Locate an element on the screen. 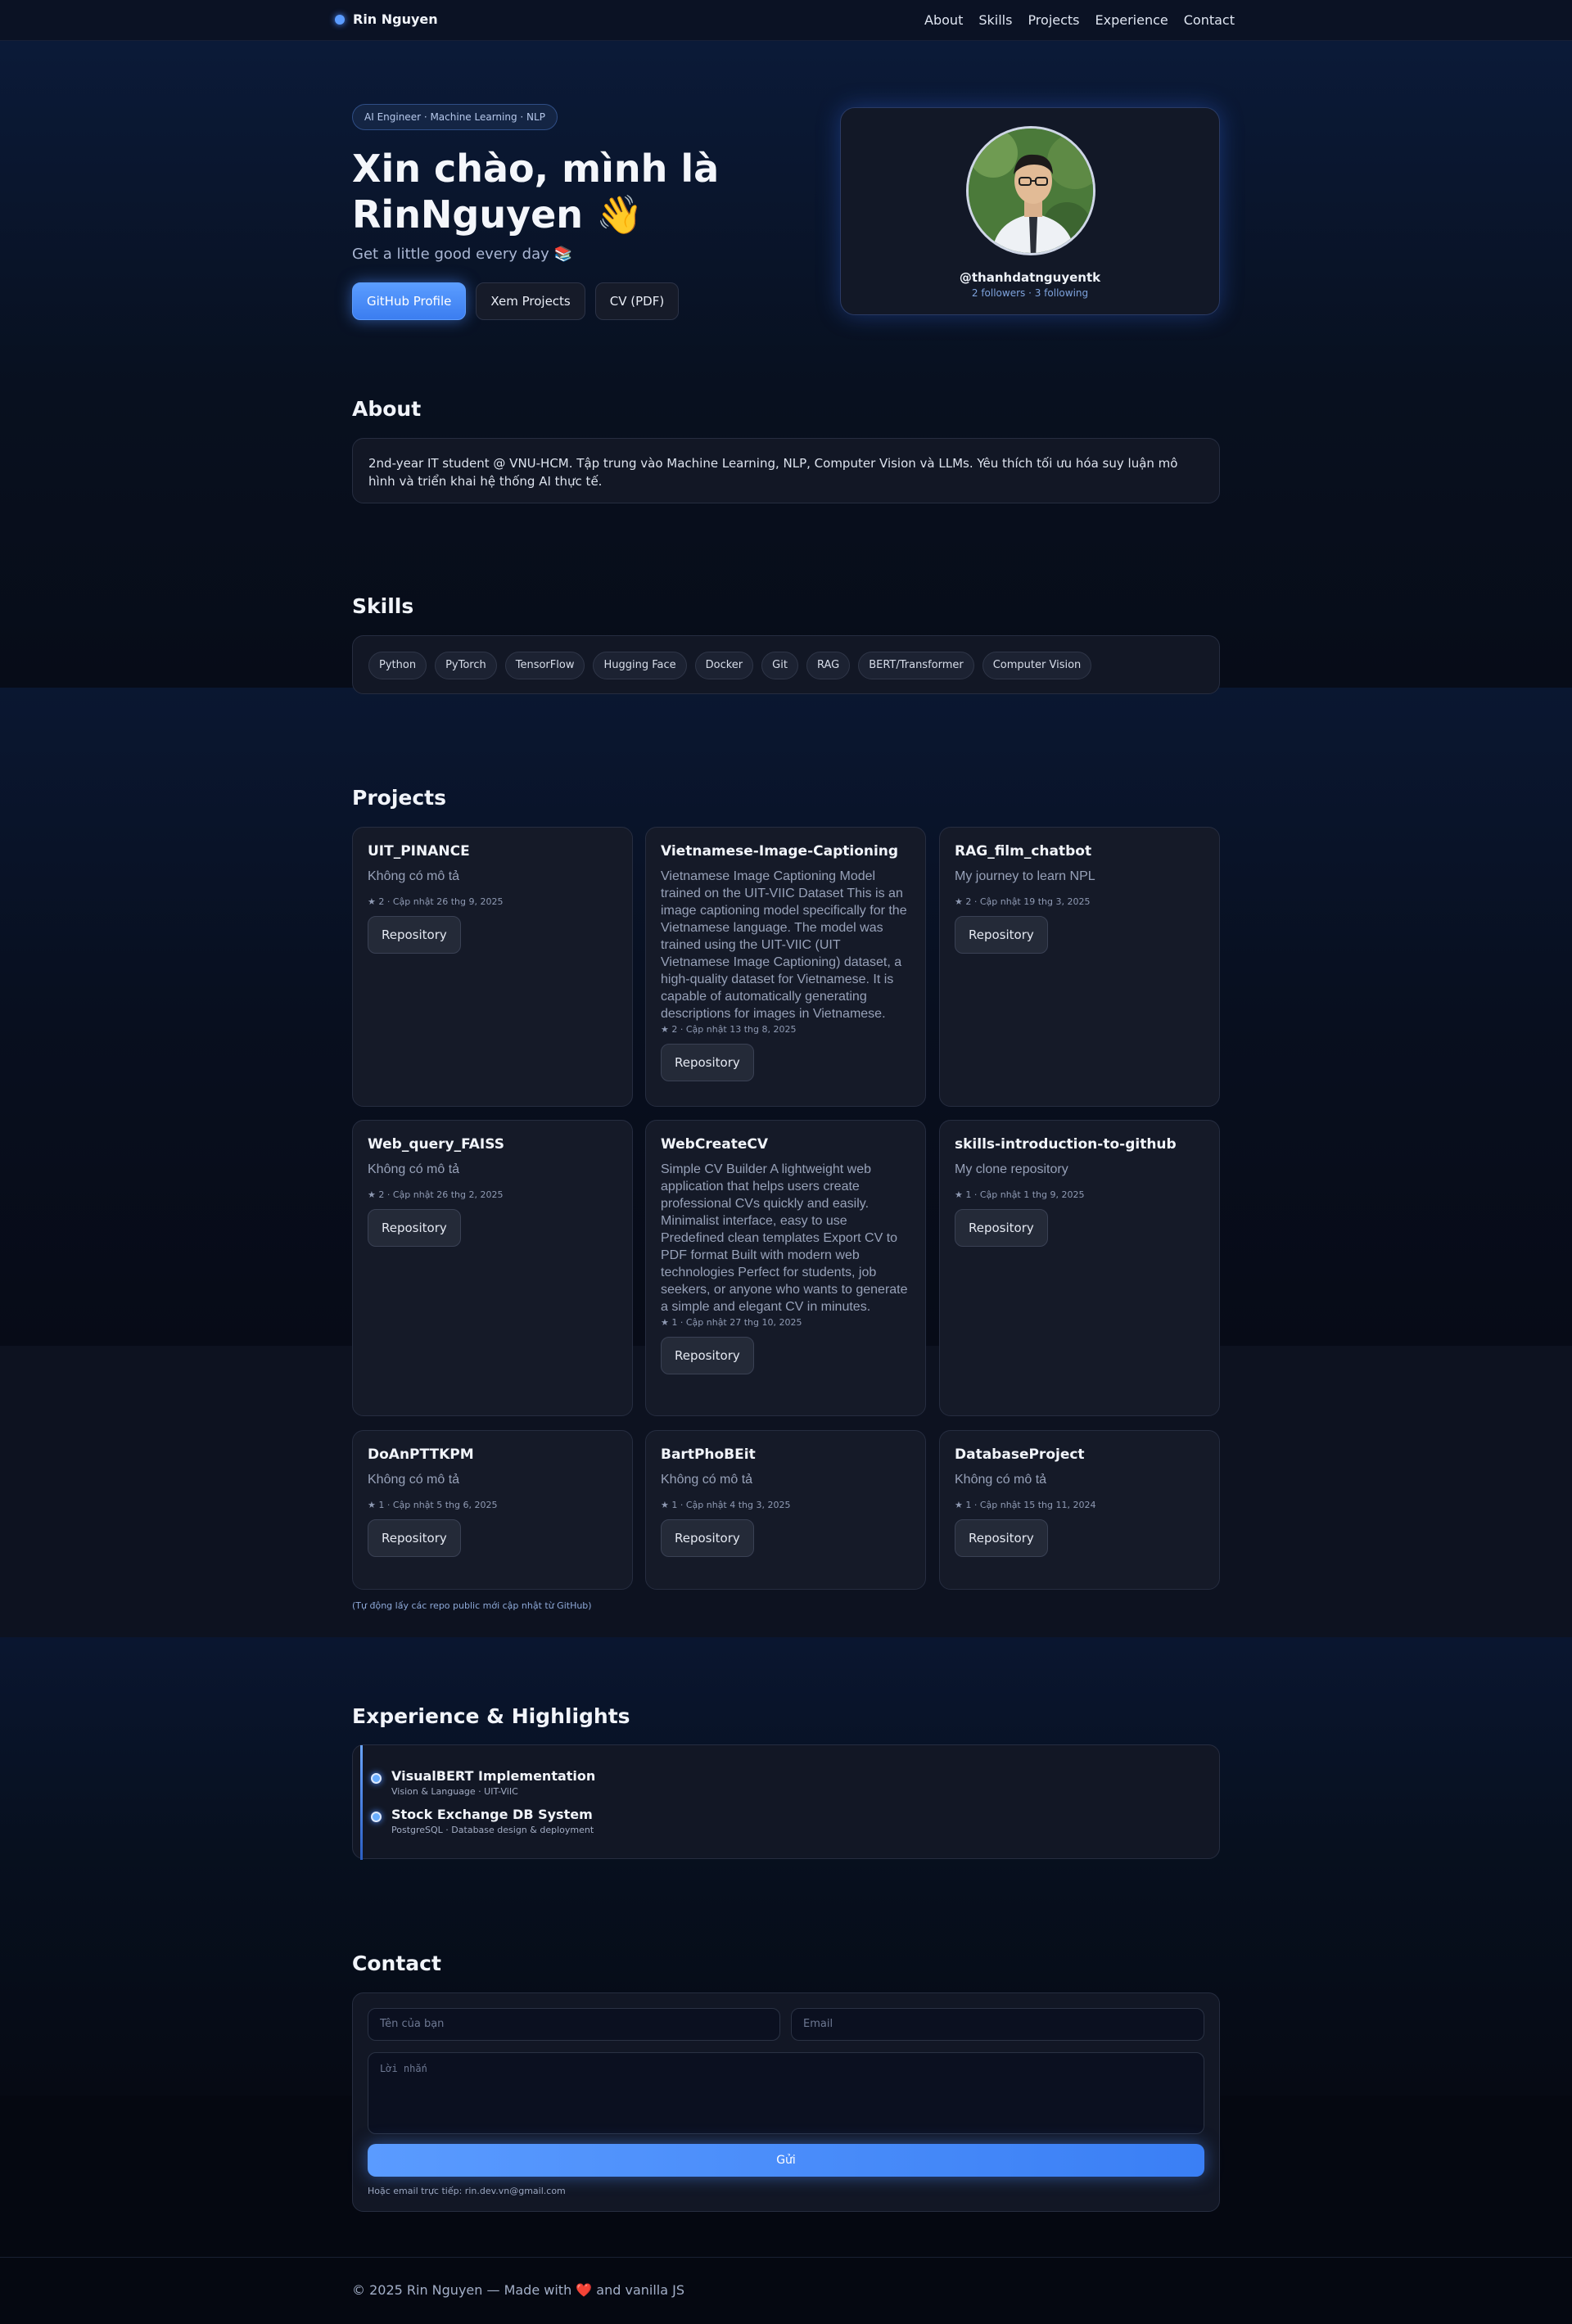 The height and width of the screenshot is (2324, 1572). project-meta: ★ 2 · Cập nhật 13 thg 8, 2025 is located at coordinates (729, 1029).